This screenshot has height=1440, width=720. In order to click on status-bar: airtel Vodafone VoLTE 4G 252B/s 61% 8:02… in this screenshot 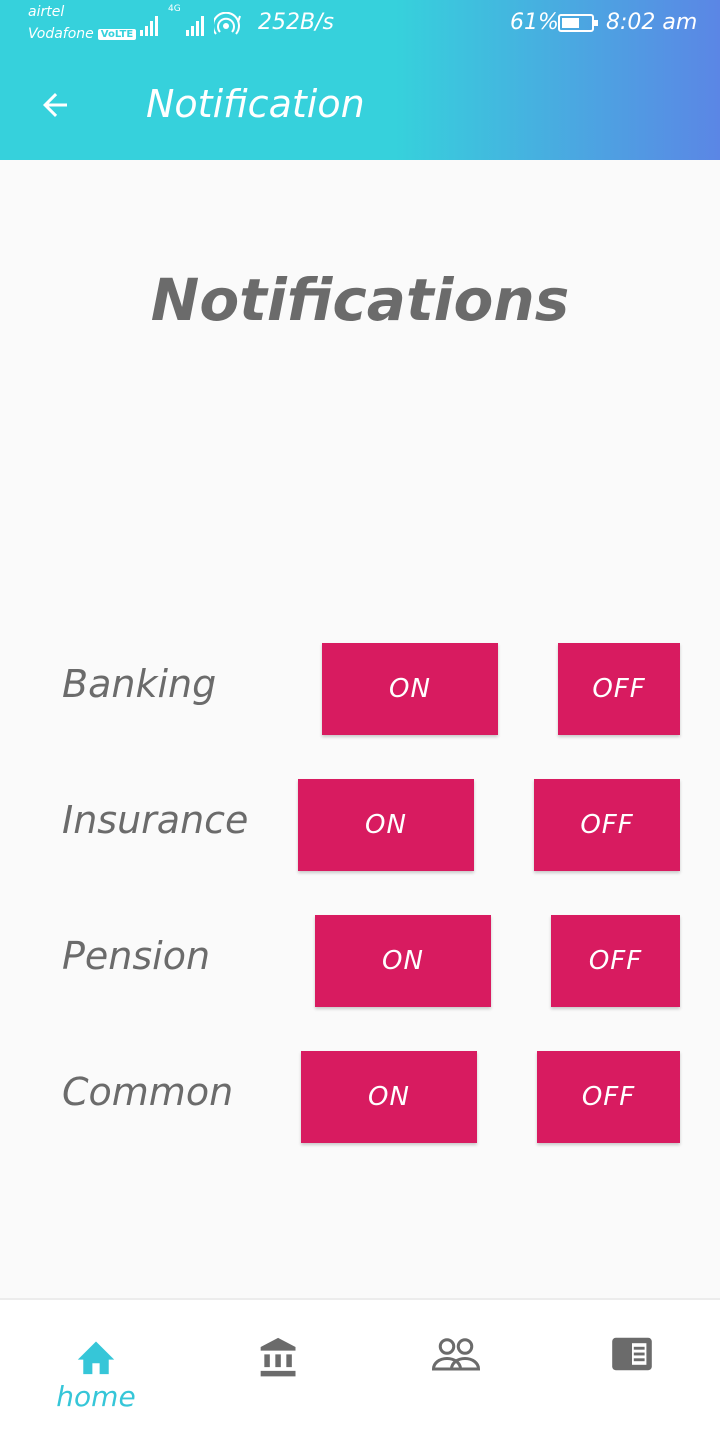, I will do `click(360, 24)`.